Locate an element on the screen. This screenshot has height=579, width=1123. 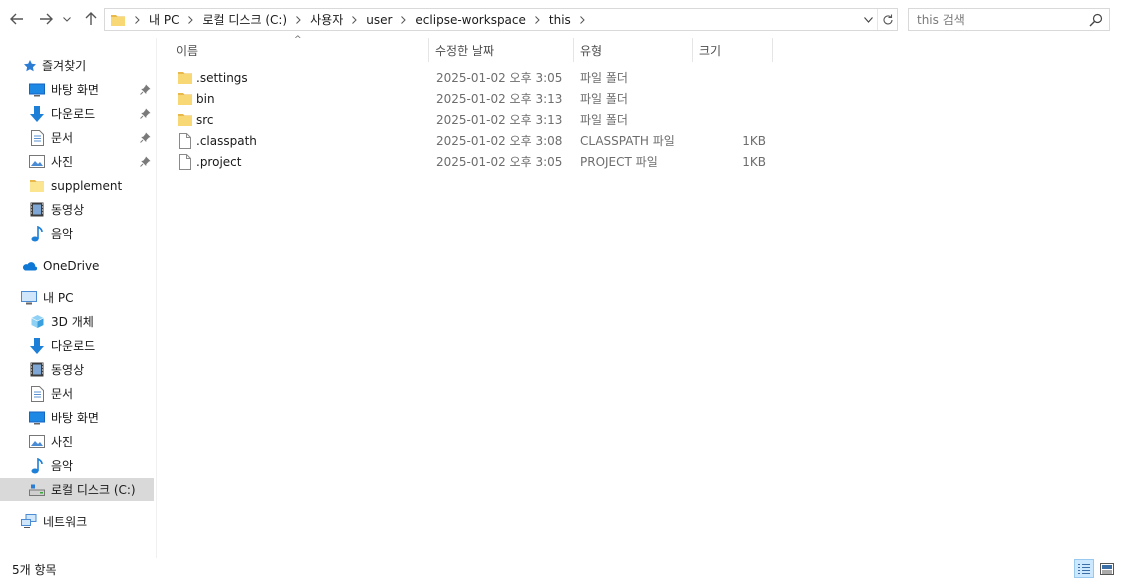
sidebar-item-videos: 동영상 is located at coordinates (77, 209).